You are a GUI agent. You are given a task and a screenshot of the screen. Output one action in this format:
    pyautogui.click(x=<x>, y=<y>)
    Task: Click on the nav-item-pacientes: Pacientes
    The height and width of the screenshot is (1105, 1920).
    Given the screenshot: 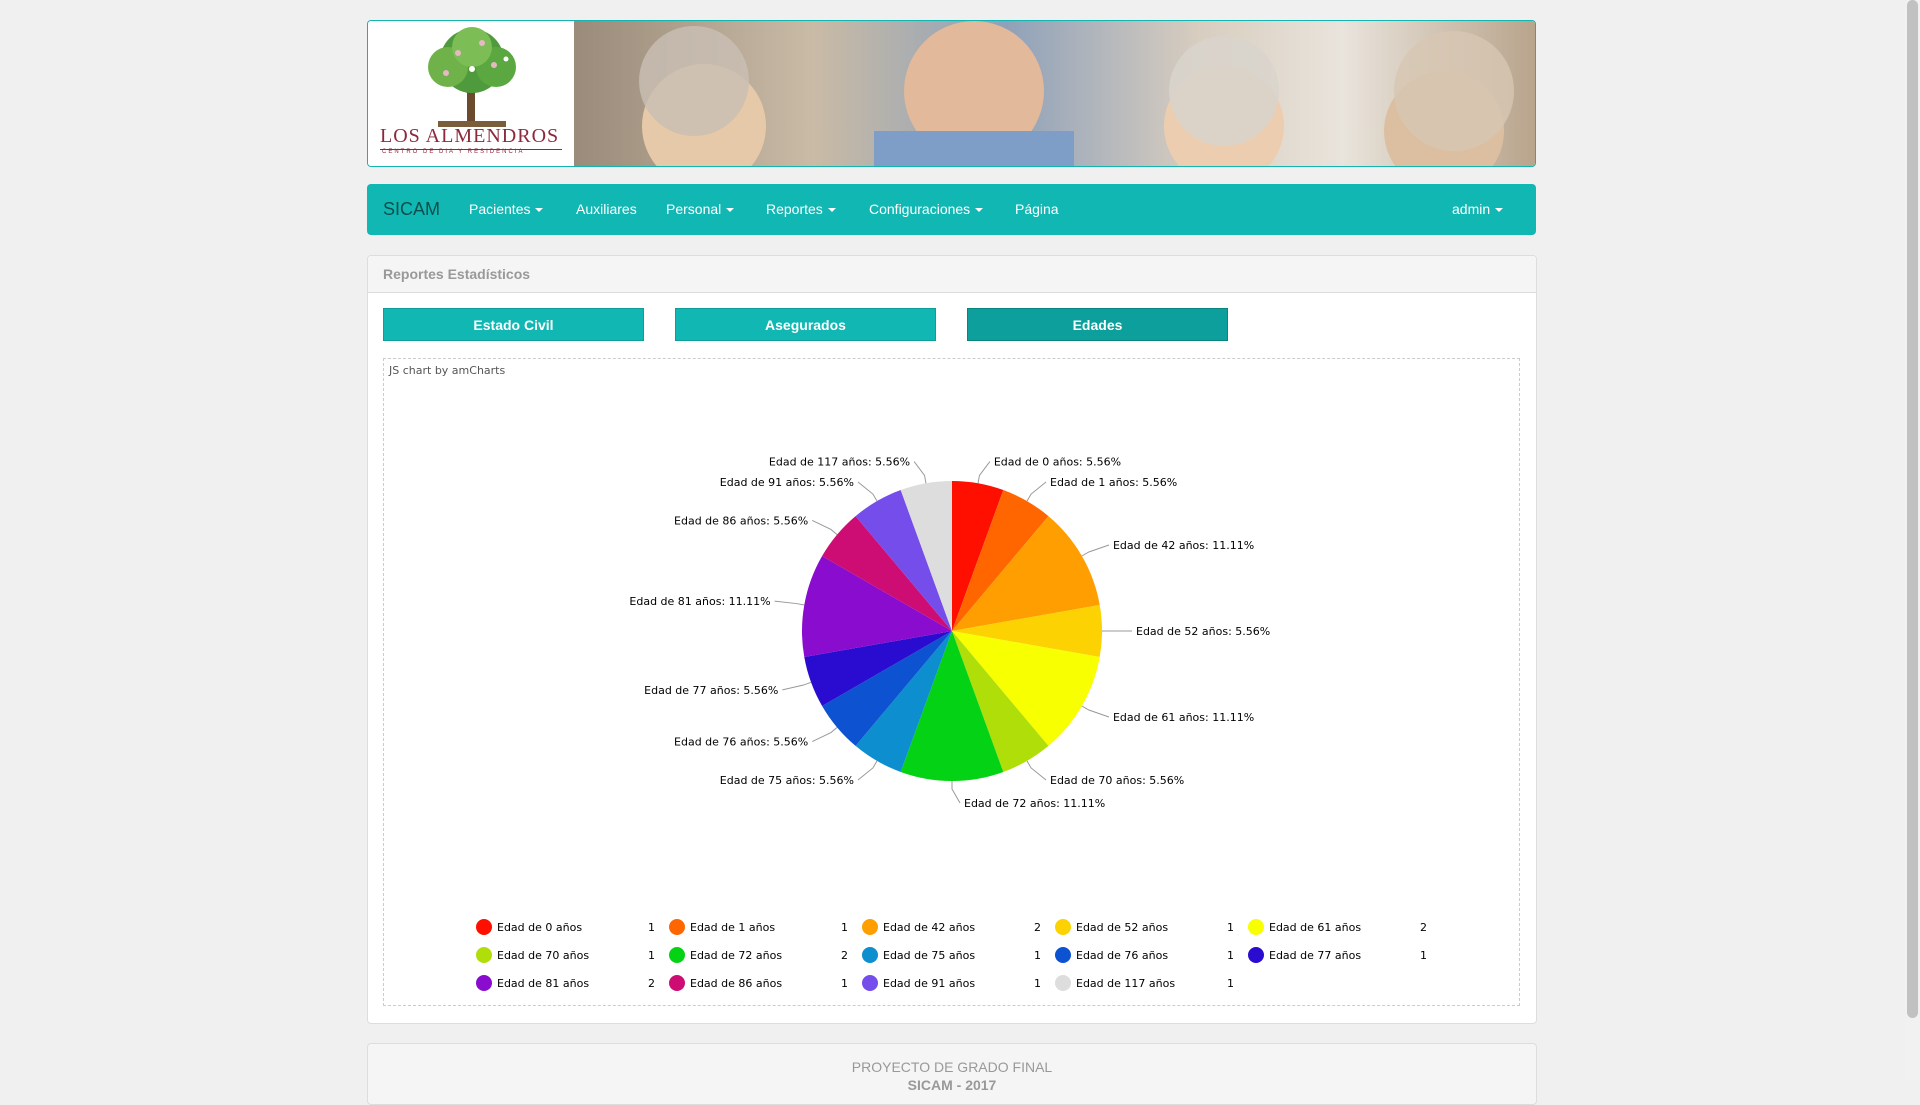 What is the action you would take?
    pyautogui.click(x=506, y=209)
    